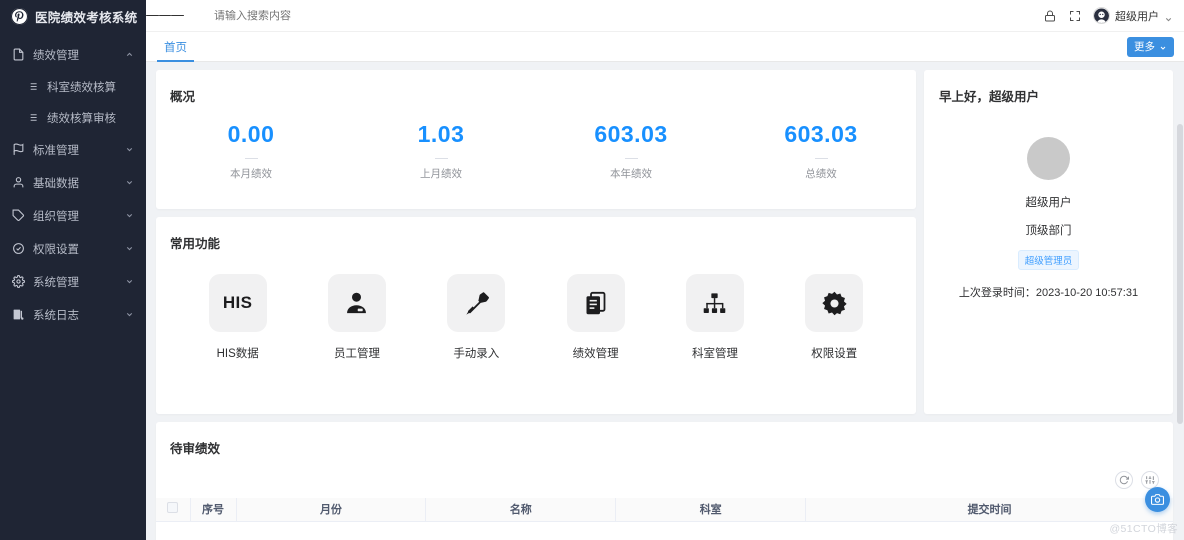 Image resolution: width=1184 pixels, height=540 pixels. I want to click on table-header-row: 序号 月份 名称 科室 提交时间, so click(664, 510).